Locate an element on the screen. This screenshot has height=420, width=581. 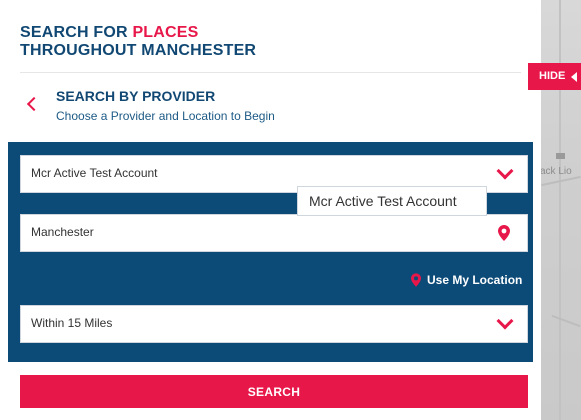
title-accent: PLACES is located at coordinates (165, 32).